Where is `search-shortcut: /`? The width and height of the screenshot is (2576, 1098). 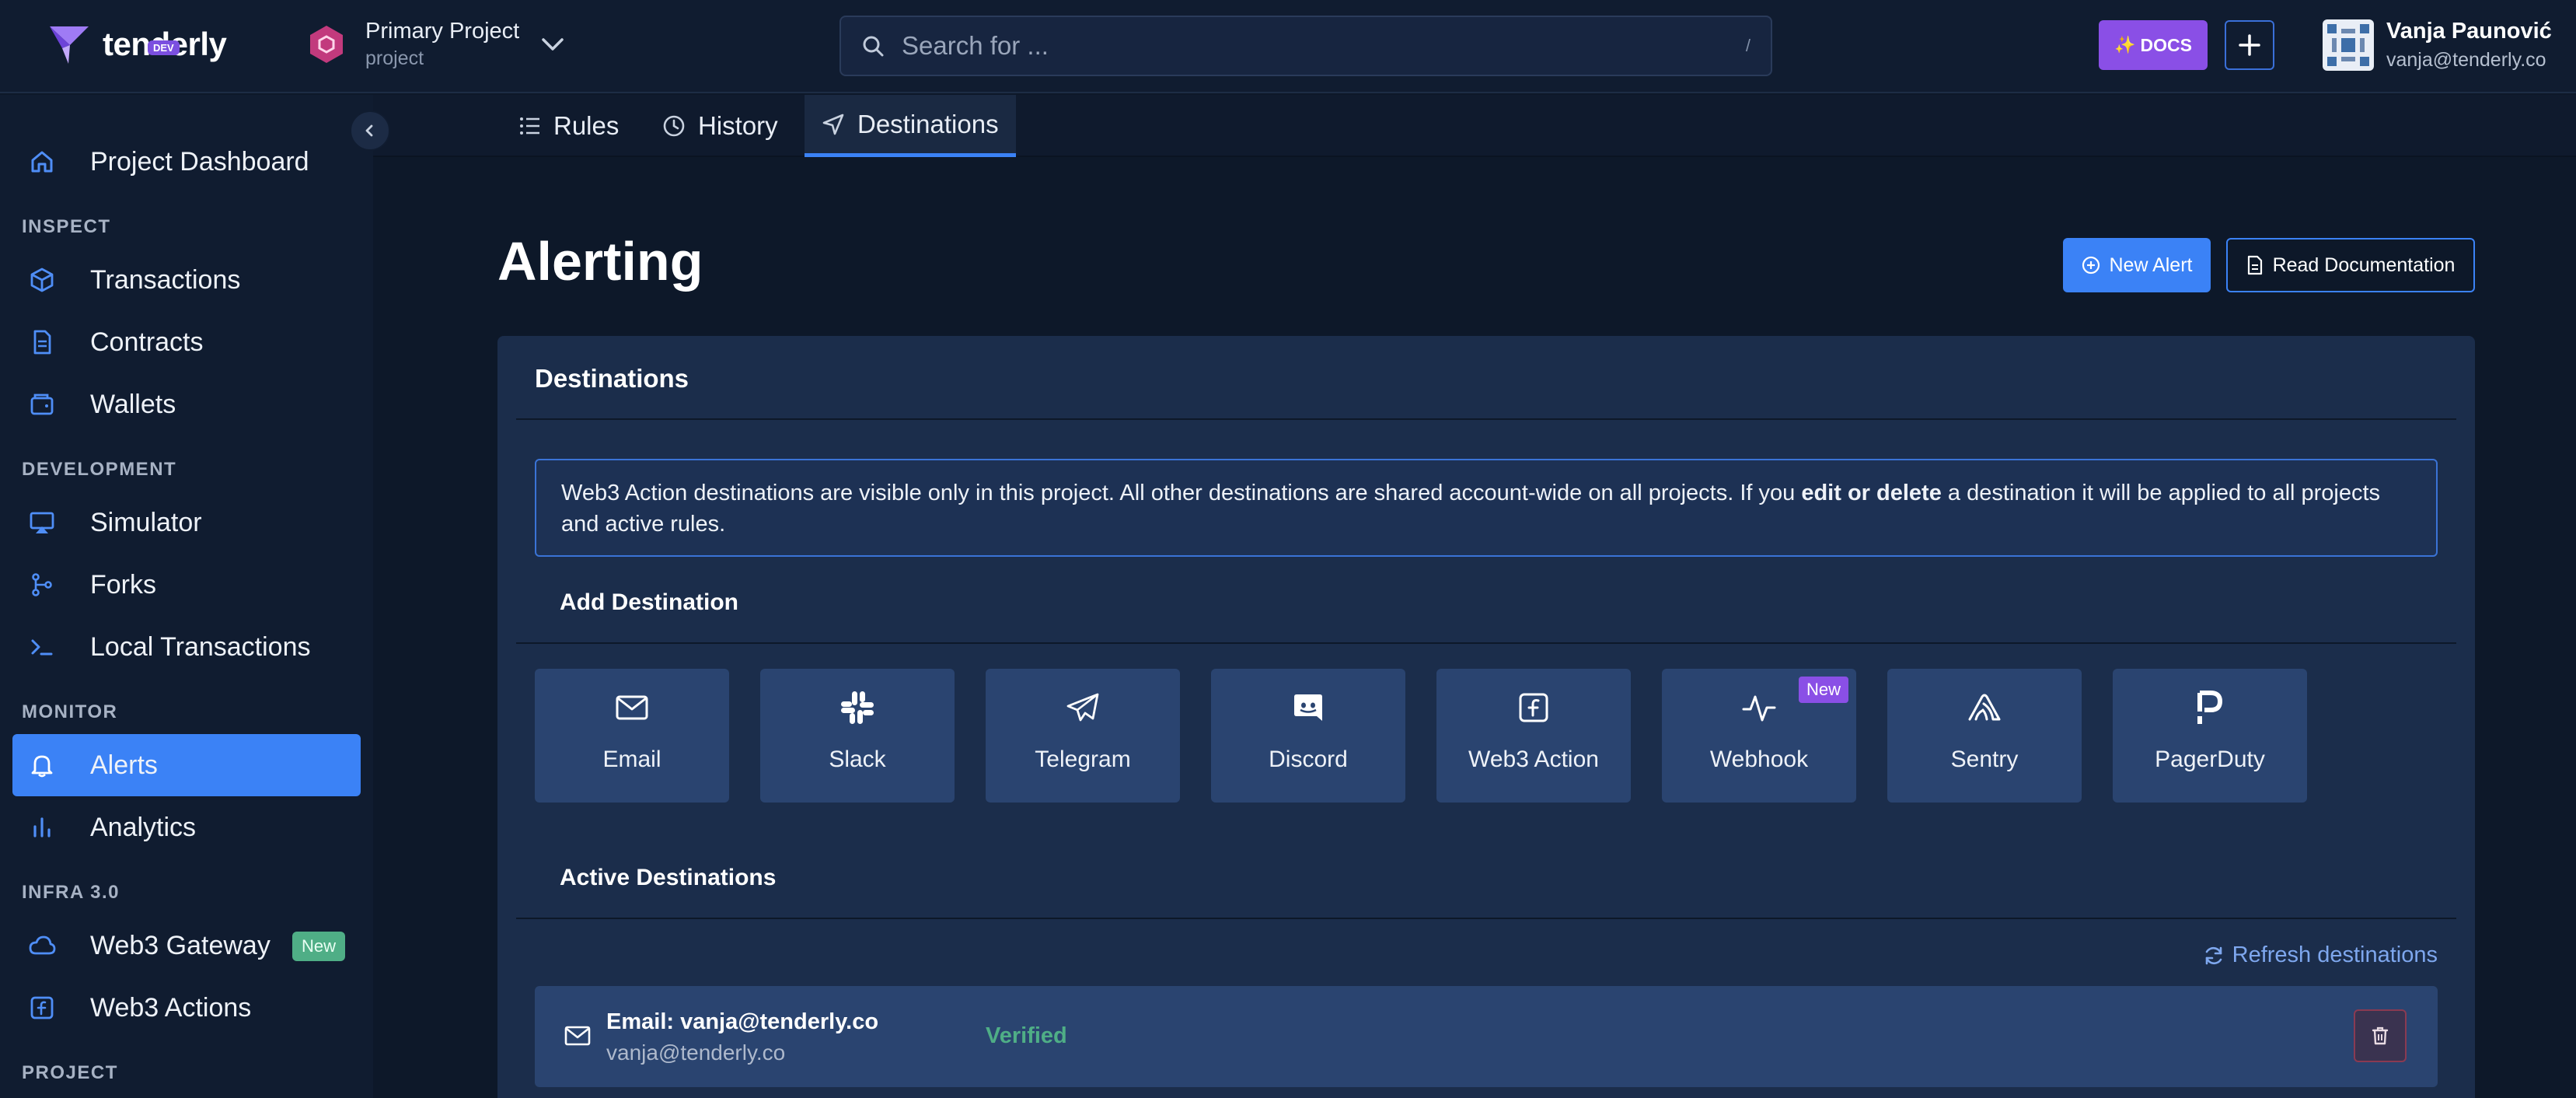 search-shortcut: / is located at coordinates (1748, 45).